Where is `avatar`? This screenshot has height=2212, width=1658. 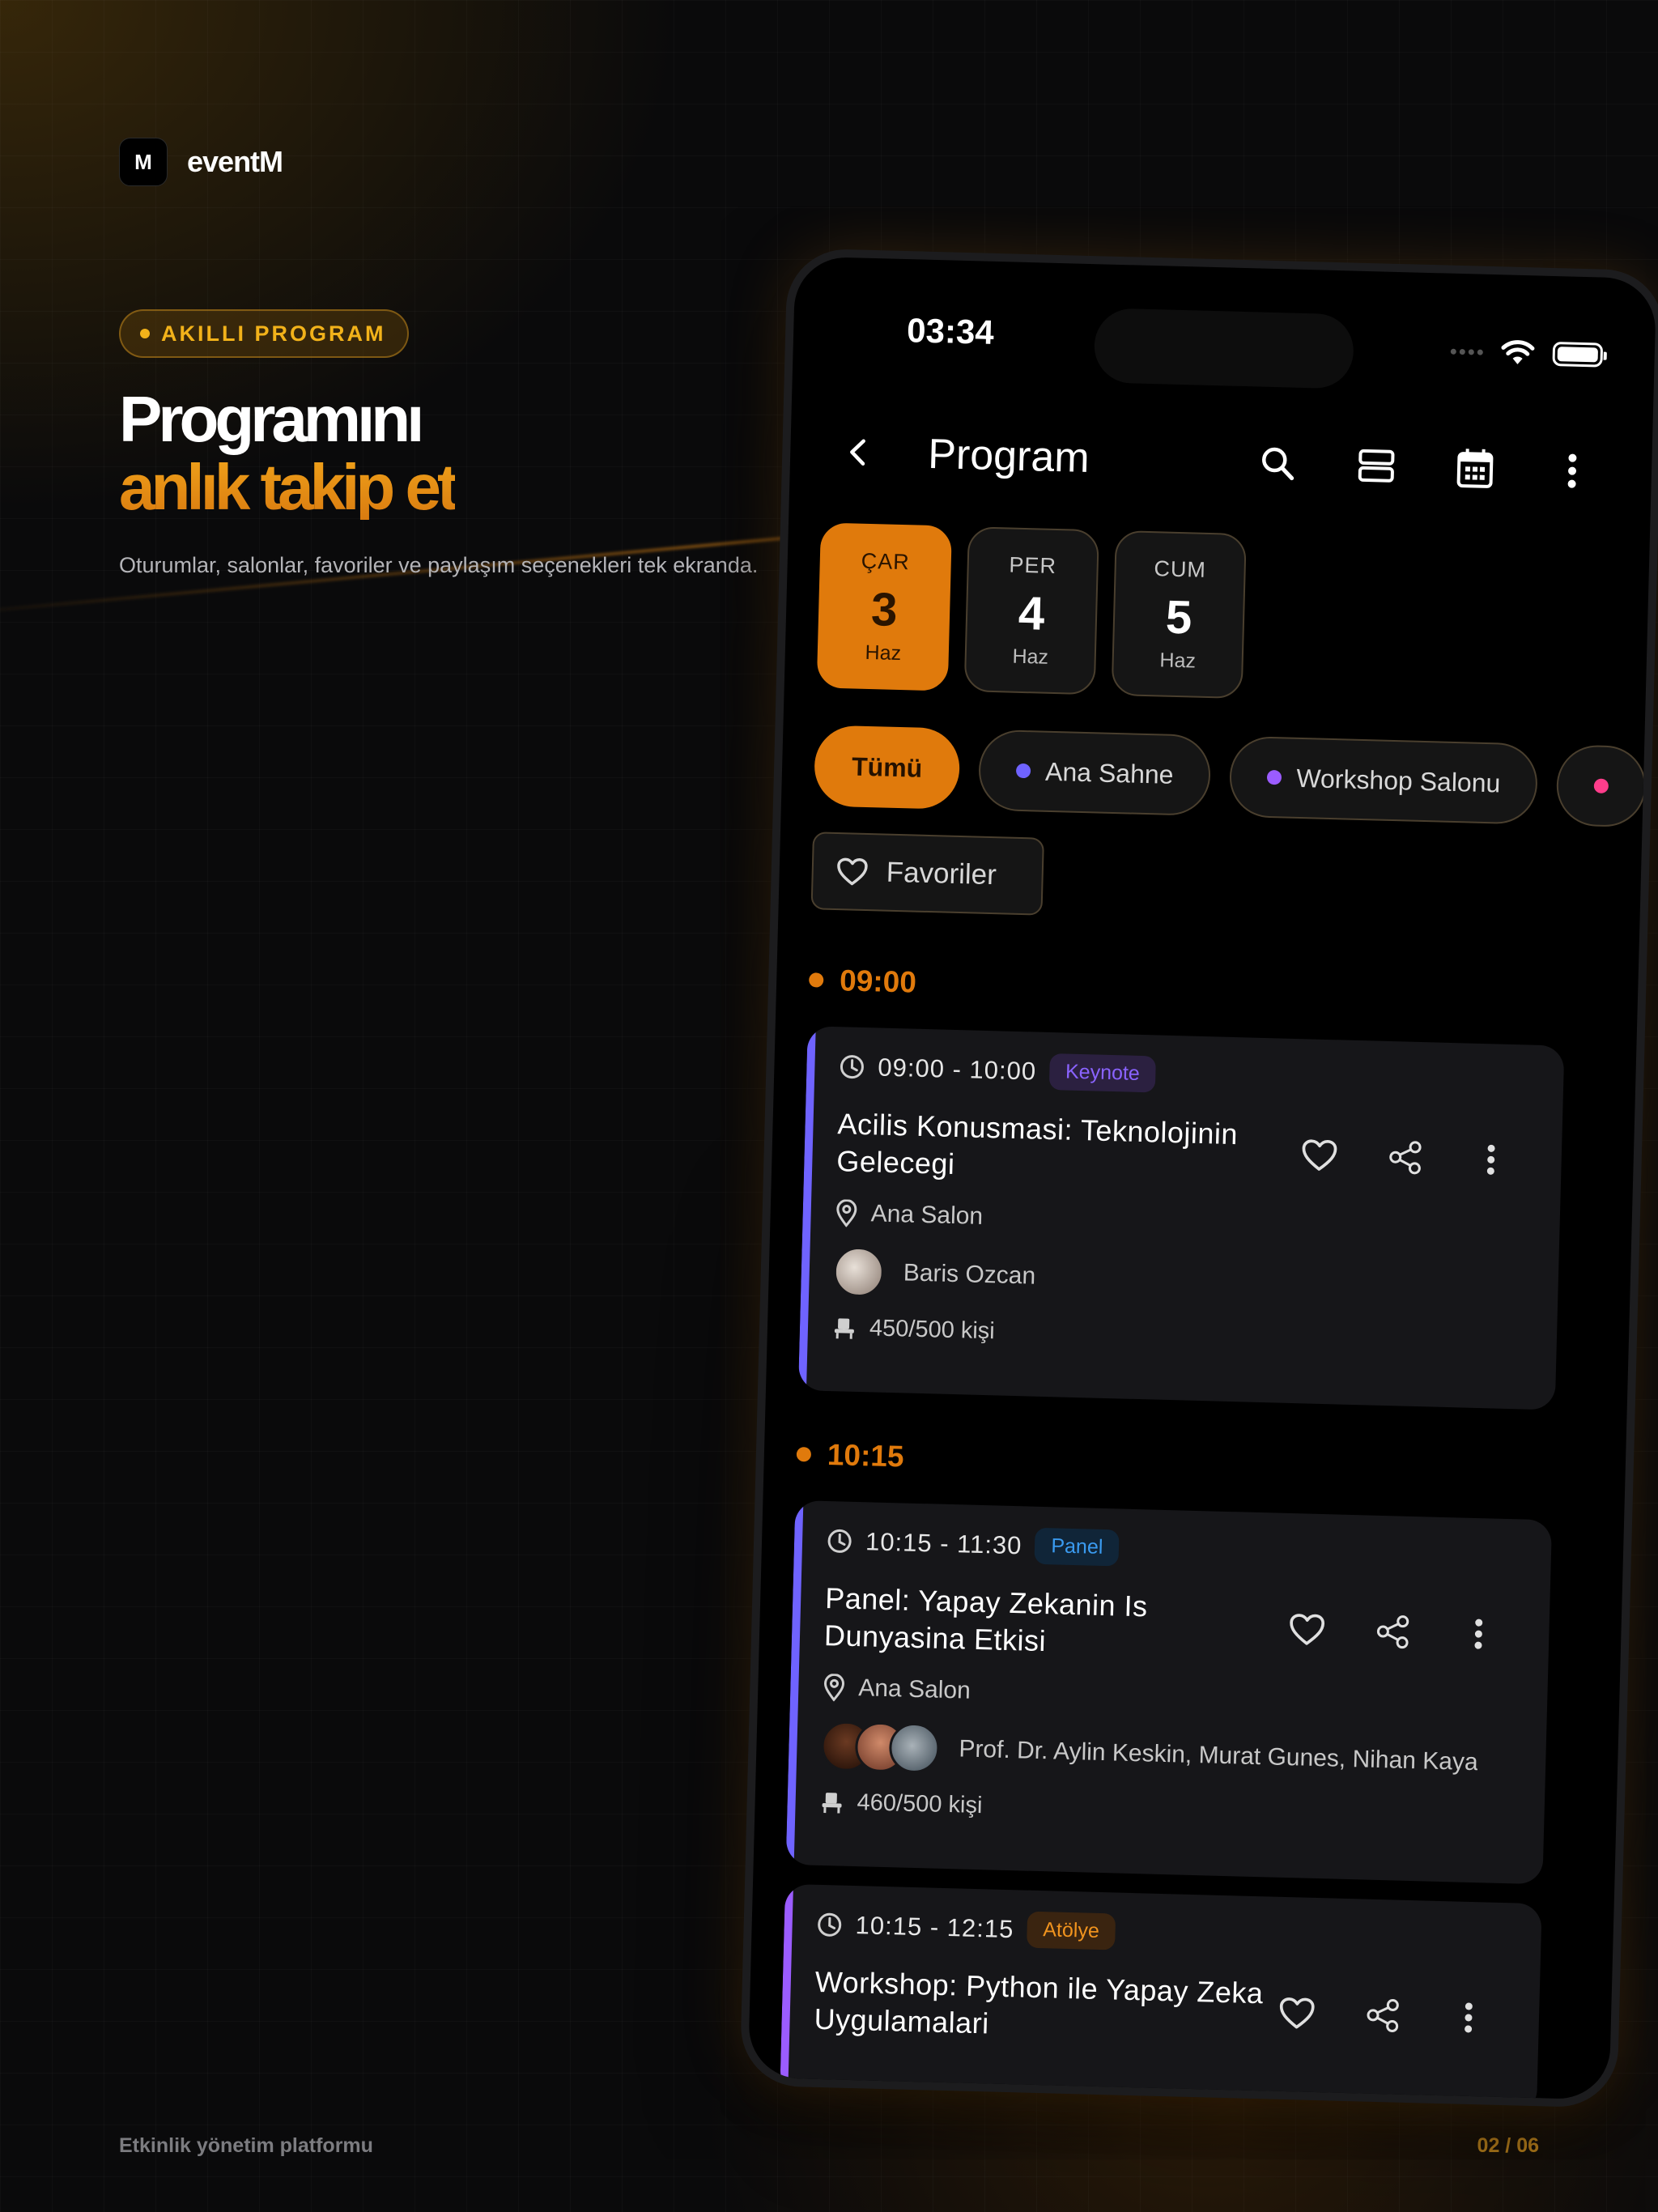
avatar is located at coordinates (859, 1272).